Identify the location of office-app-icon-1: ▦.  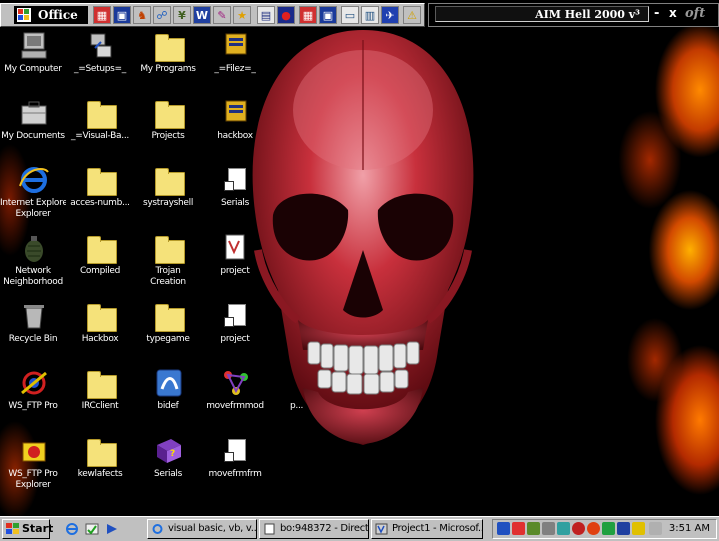
(102, 15).